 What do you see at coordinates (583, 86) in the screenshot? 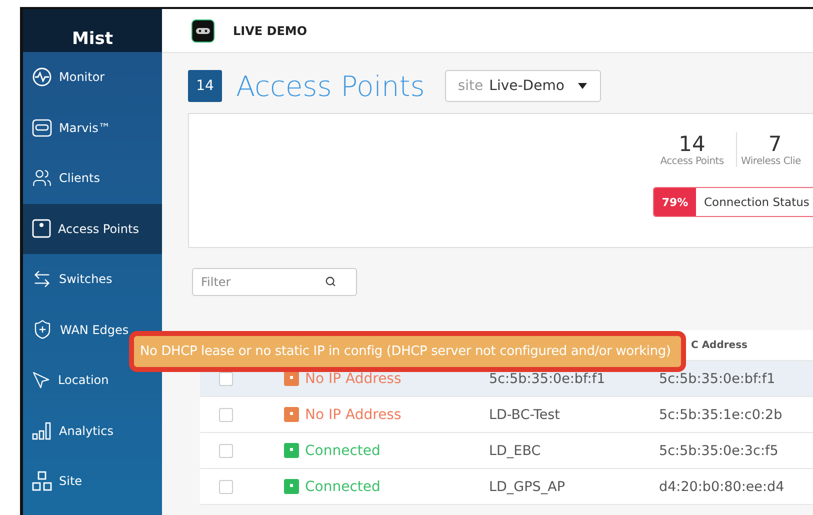
I see `caret-icon` at bounding box center [583, 86].